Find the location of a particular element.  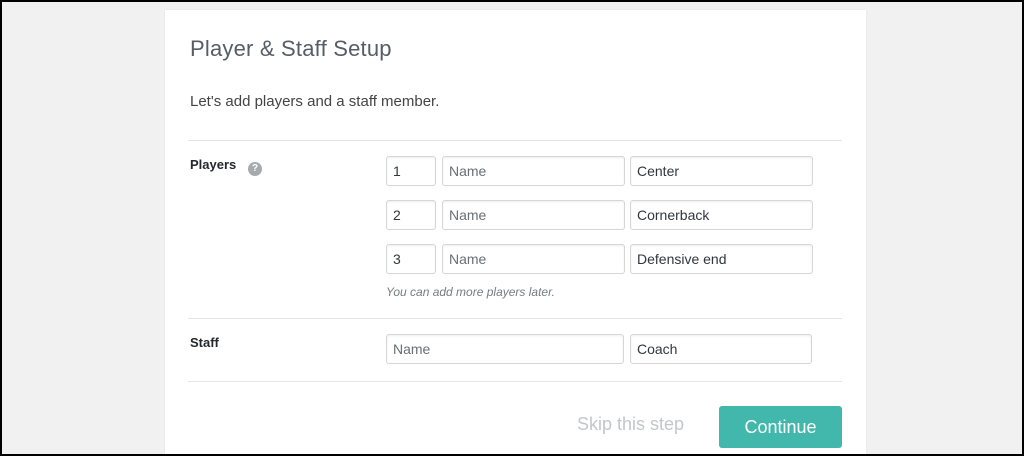

players-label: Players is located at coordinates (213, 164).